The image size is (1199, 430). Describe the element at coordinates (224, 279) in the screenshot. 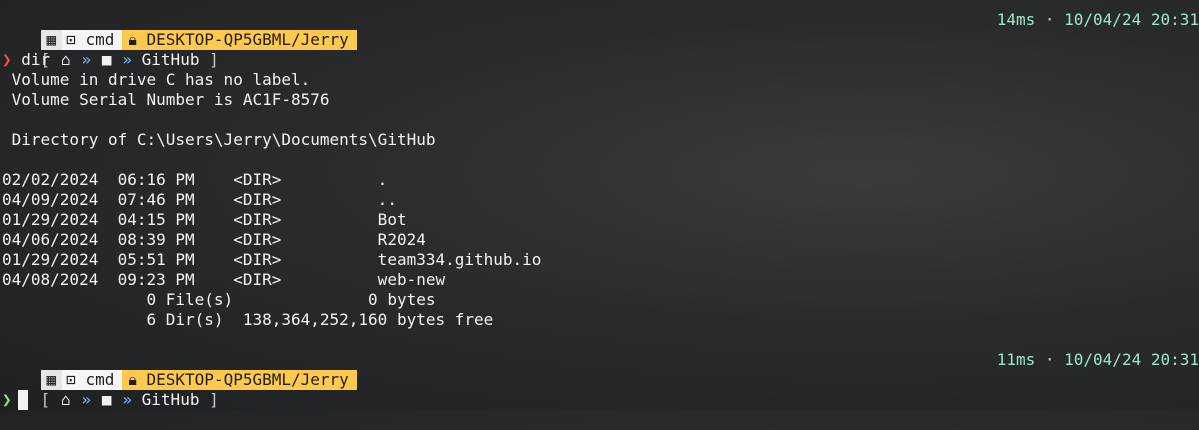

I see `dir-entry-row: 04/08/2024 09:23 PM <DIR> web-new` at that location.